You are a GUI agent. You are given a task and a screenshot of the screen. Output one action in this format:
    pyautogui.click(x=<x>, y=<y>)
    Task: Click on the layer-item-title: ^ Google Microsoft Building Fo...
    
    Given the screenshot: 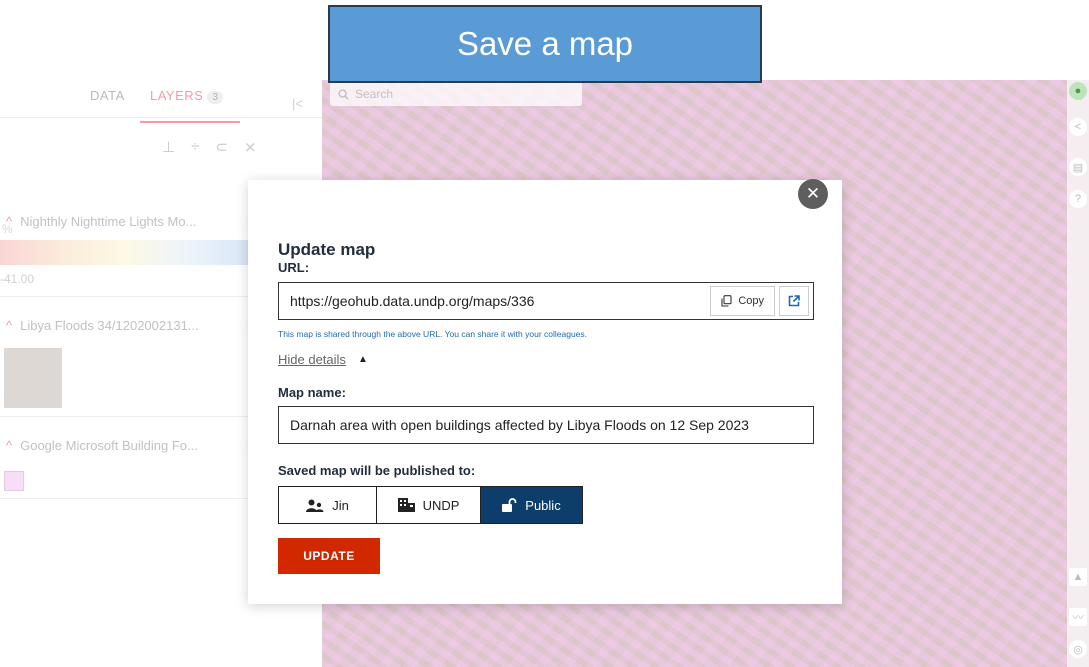 What is the action you would take?
    pyautogui.click(x=102, y=445)
    